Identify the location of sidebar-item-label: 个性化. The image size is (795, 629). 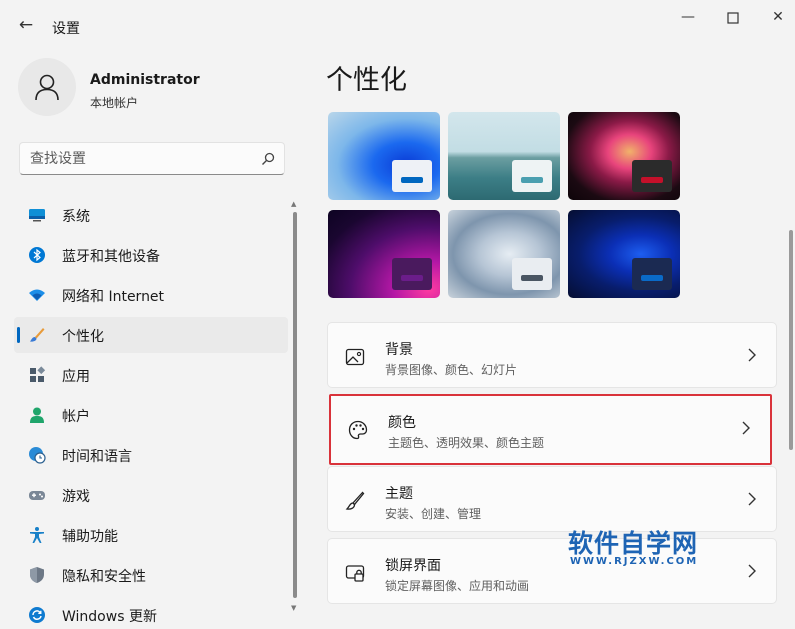
(83, 337).